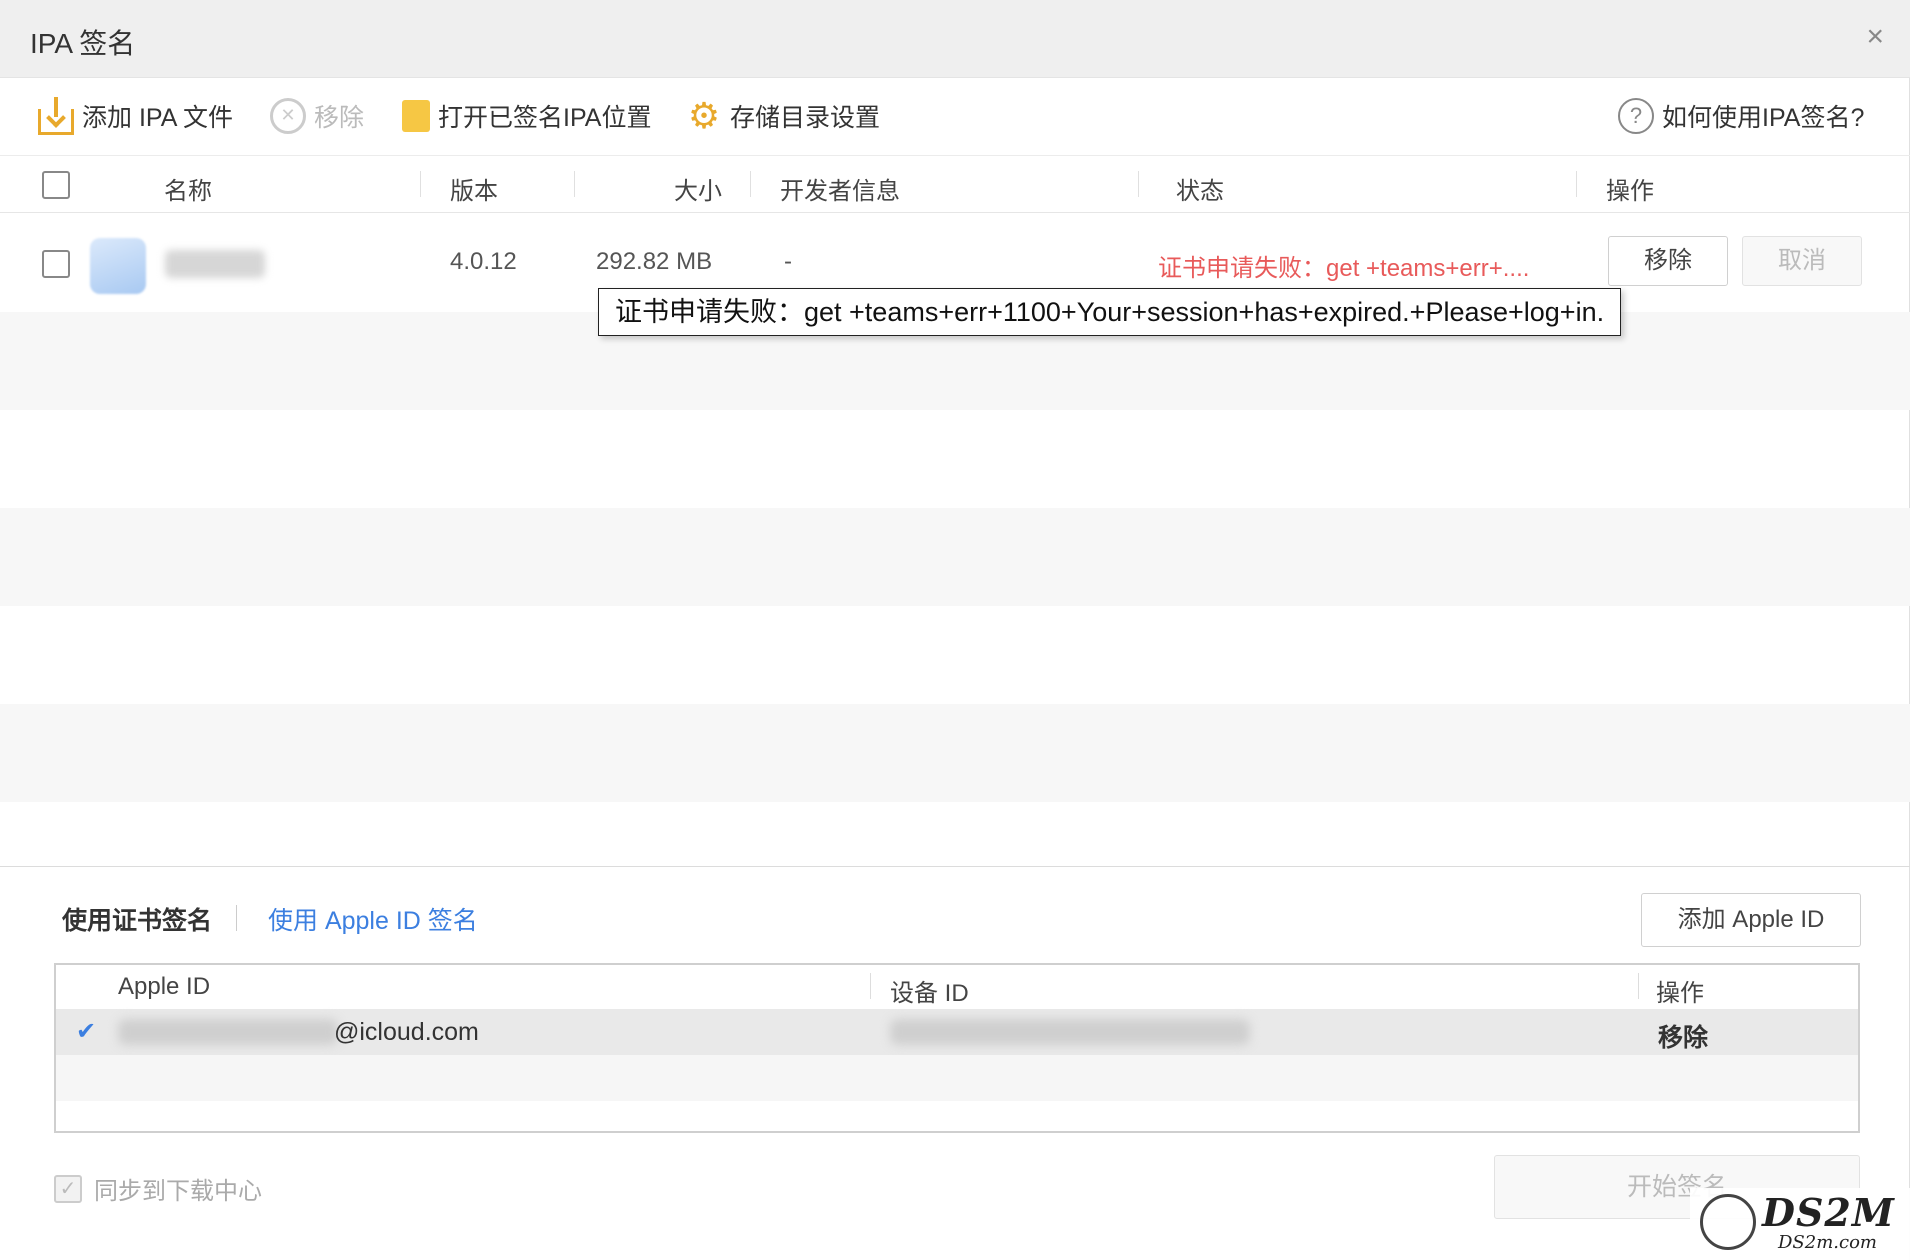 The height and width of the screenshot is (1260, 1920). I want to click on watermark-emblem-icon, so click(1728, 1222).